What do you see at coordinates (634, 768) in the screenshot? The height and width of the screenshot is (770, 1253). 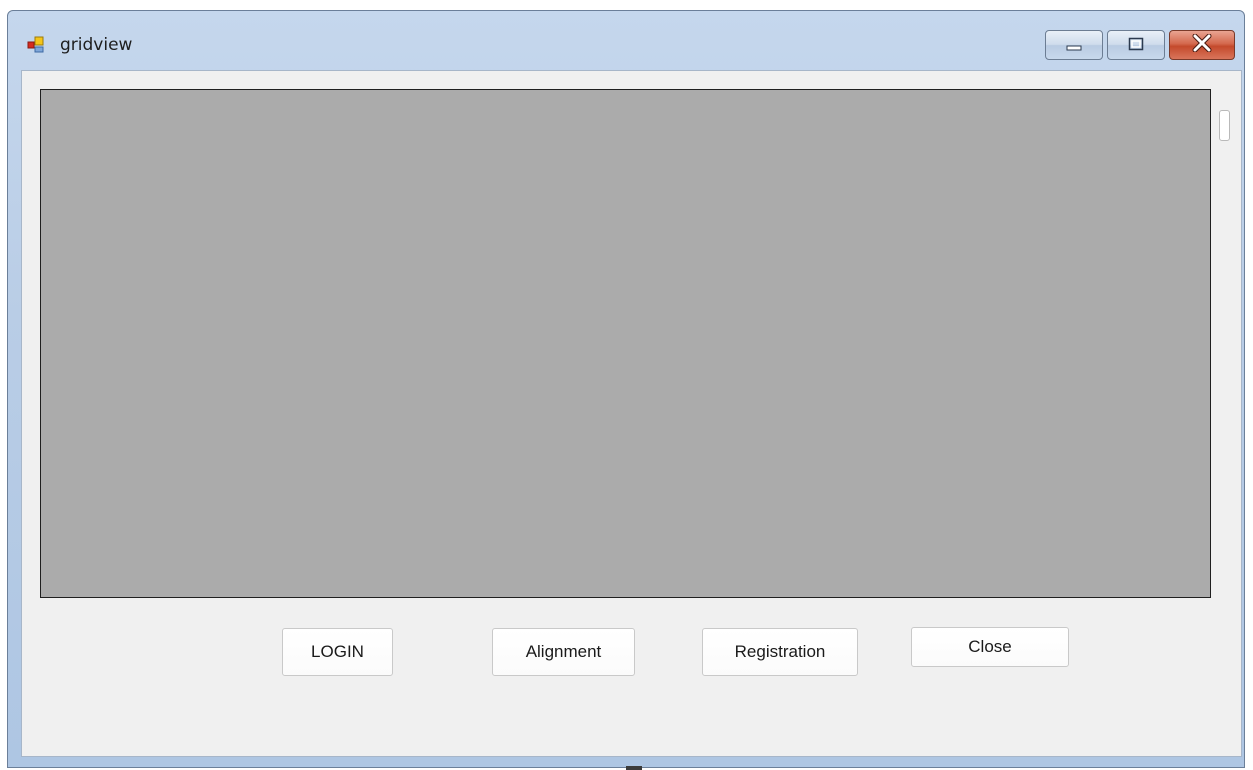 I see `resize-grip` at bounding box center [634, 768].